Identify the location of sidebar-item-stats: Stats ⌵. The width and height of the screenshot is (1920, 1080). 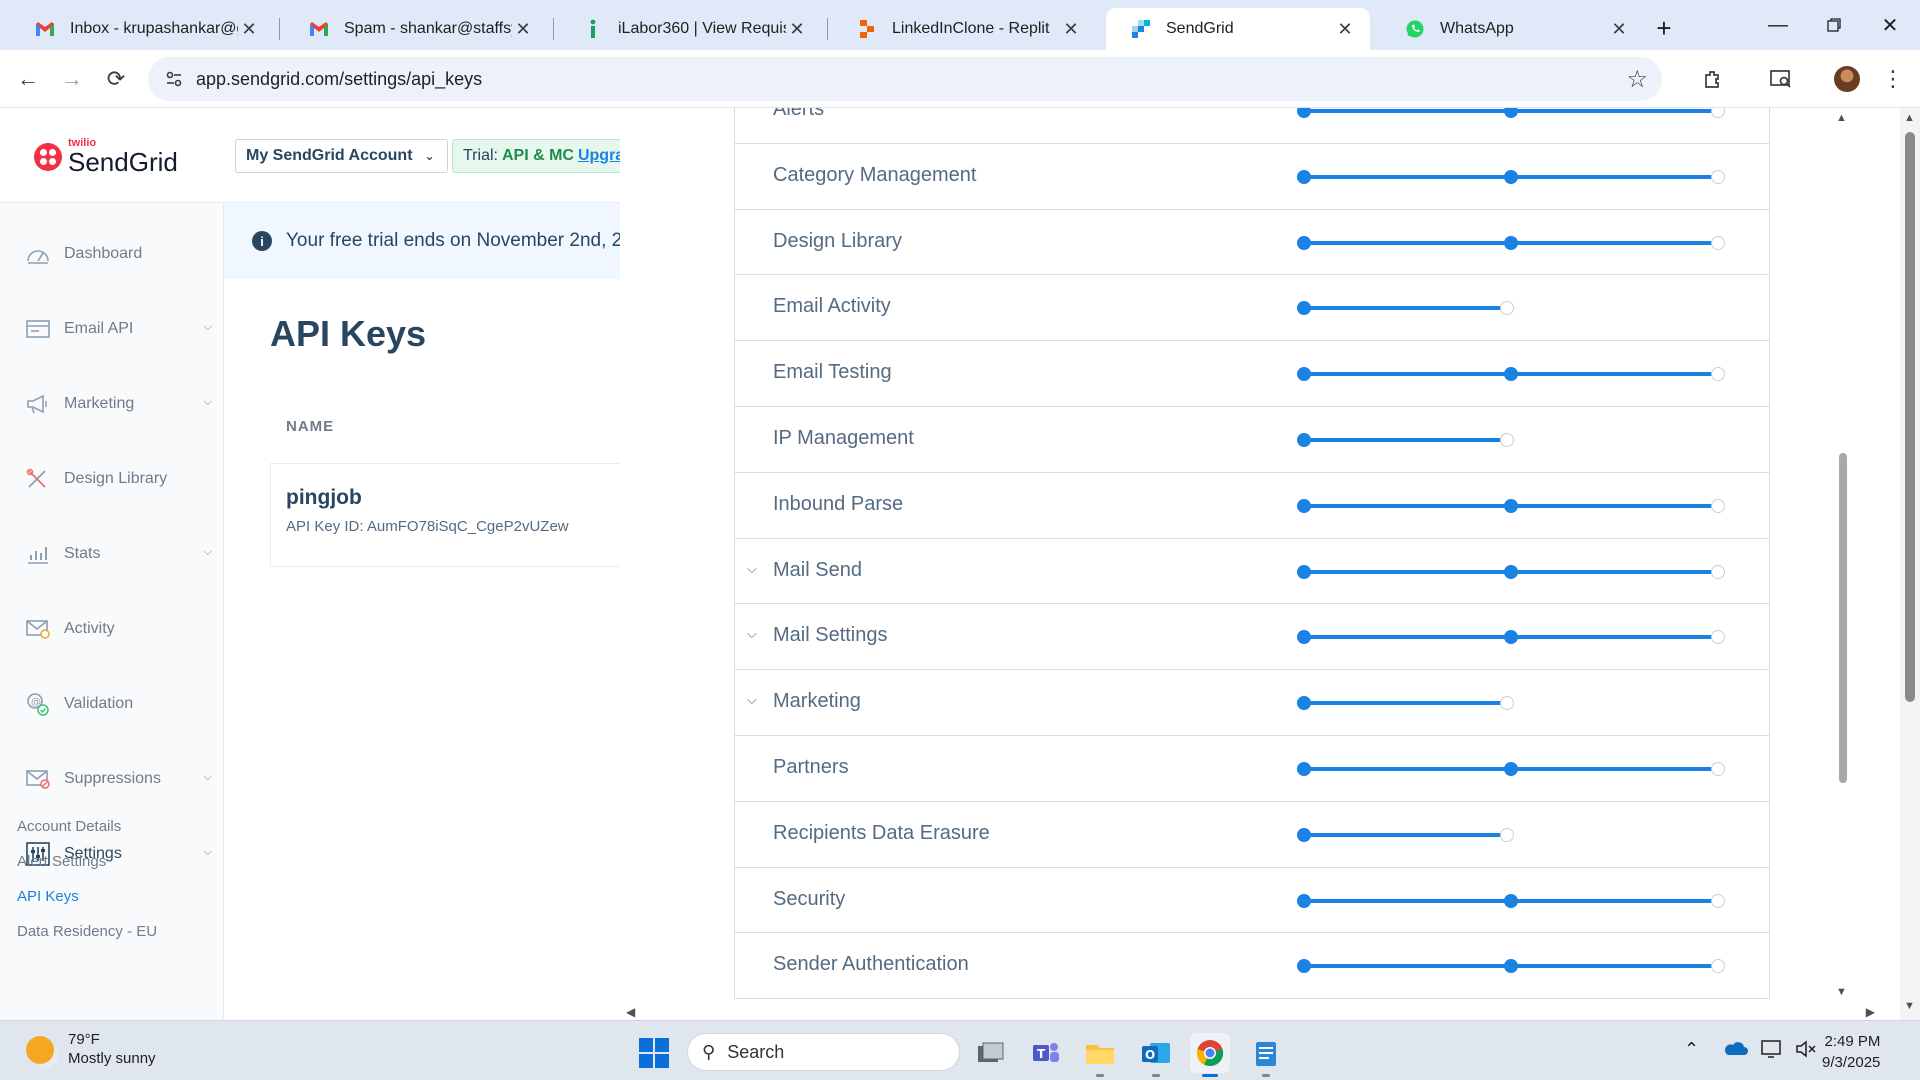
(112, 554).